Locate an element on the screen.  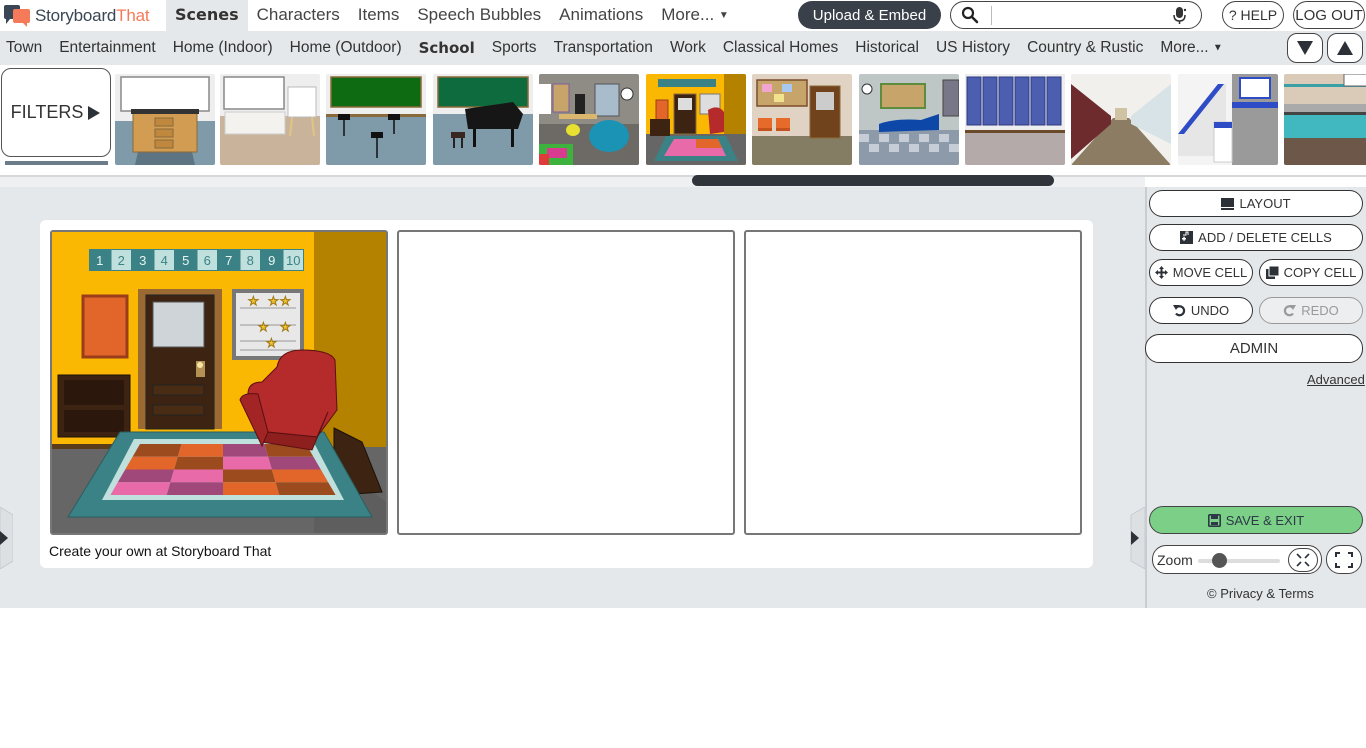
search-input is located at coordinates (1078, 15).